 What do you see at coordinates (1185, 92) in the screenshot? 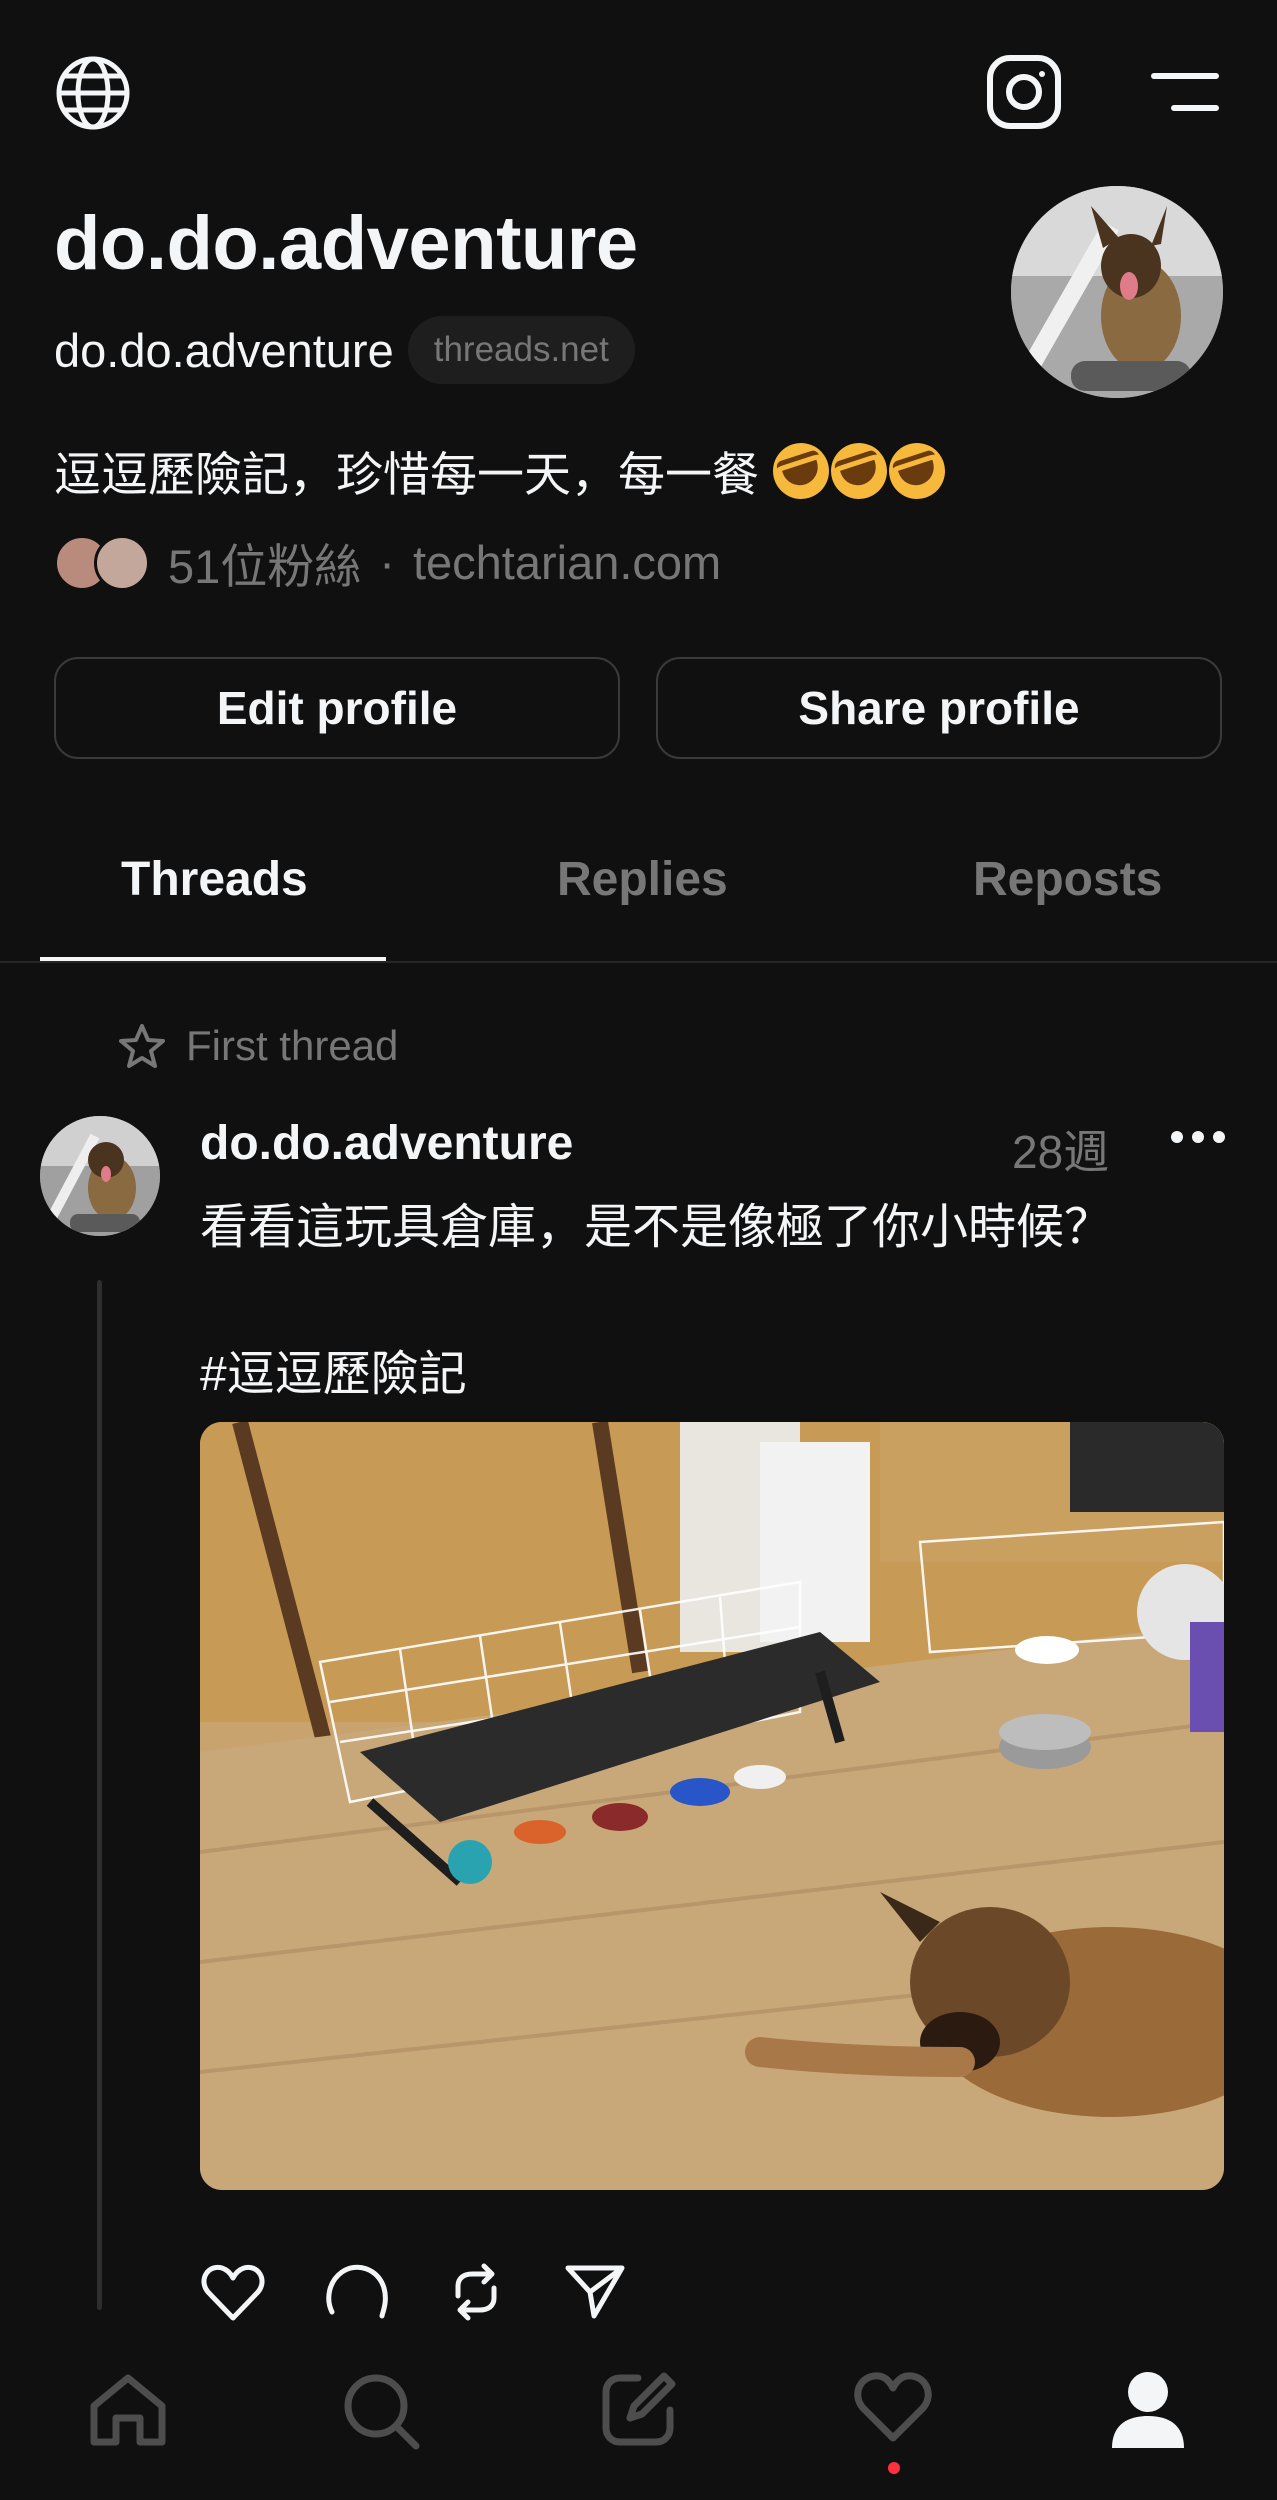
I see `menu-icon` at bounding box center [1185, 92].